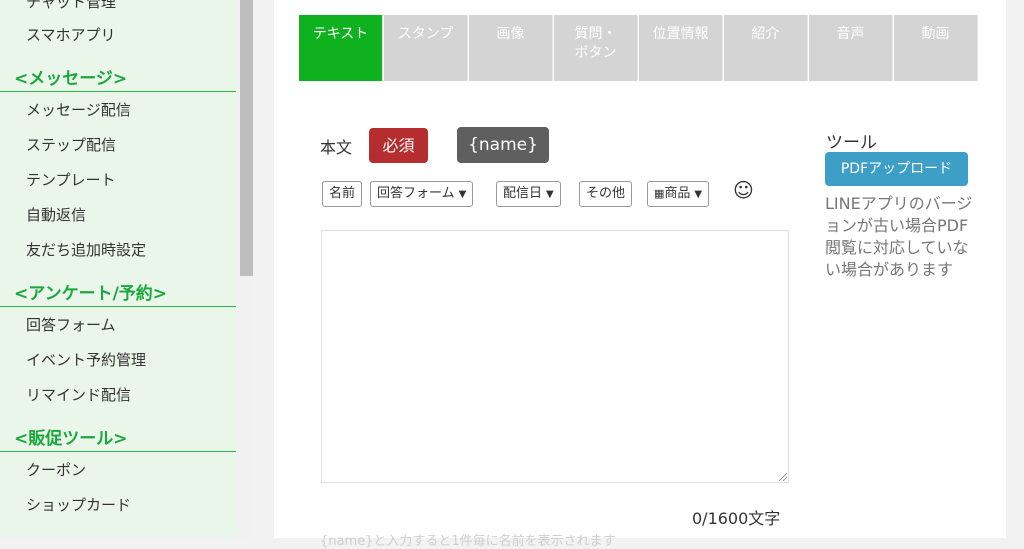 The width and height of the screenshot is (1024, 549). Describe the element at coordinates (523, 193) in the screenshot. I see `tool-label: 配信日` at that location.